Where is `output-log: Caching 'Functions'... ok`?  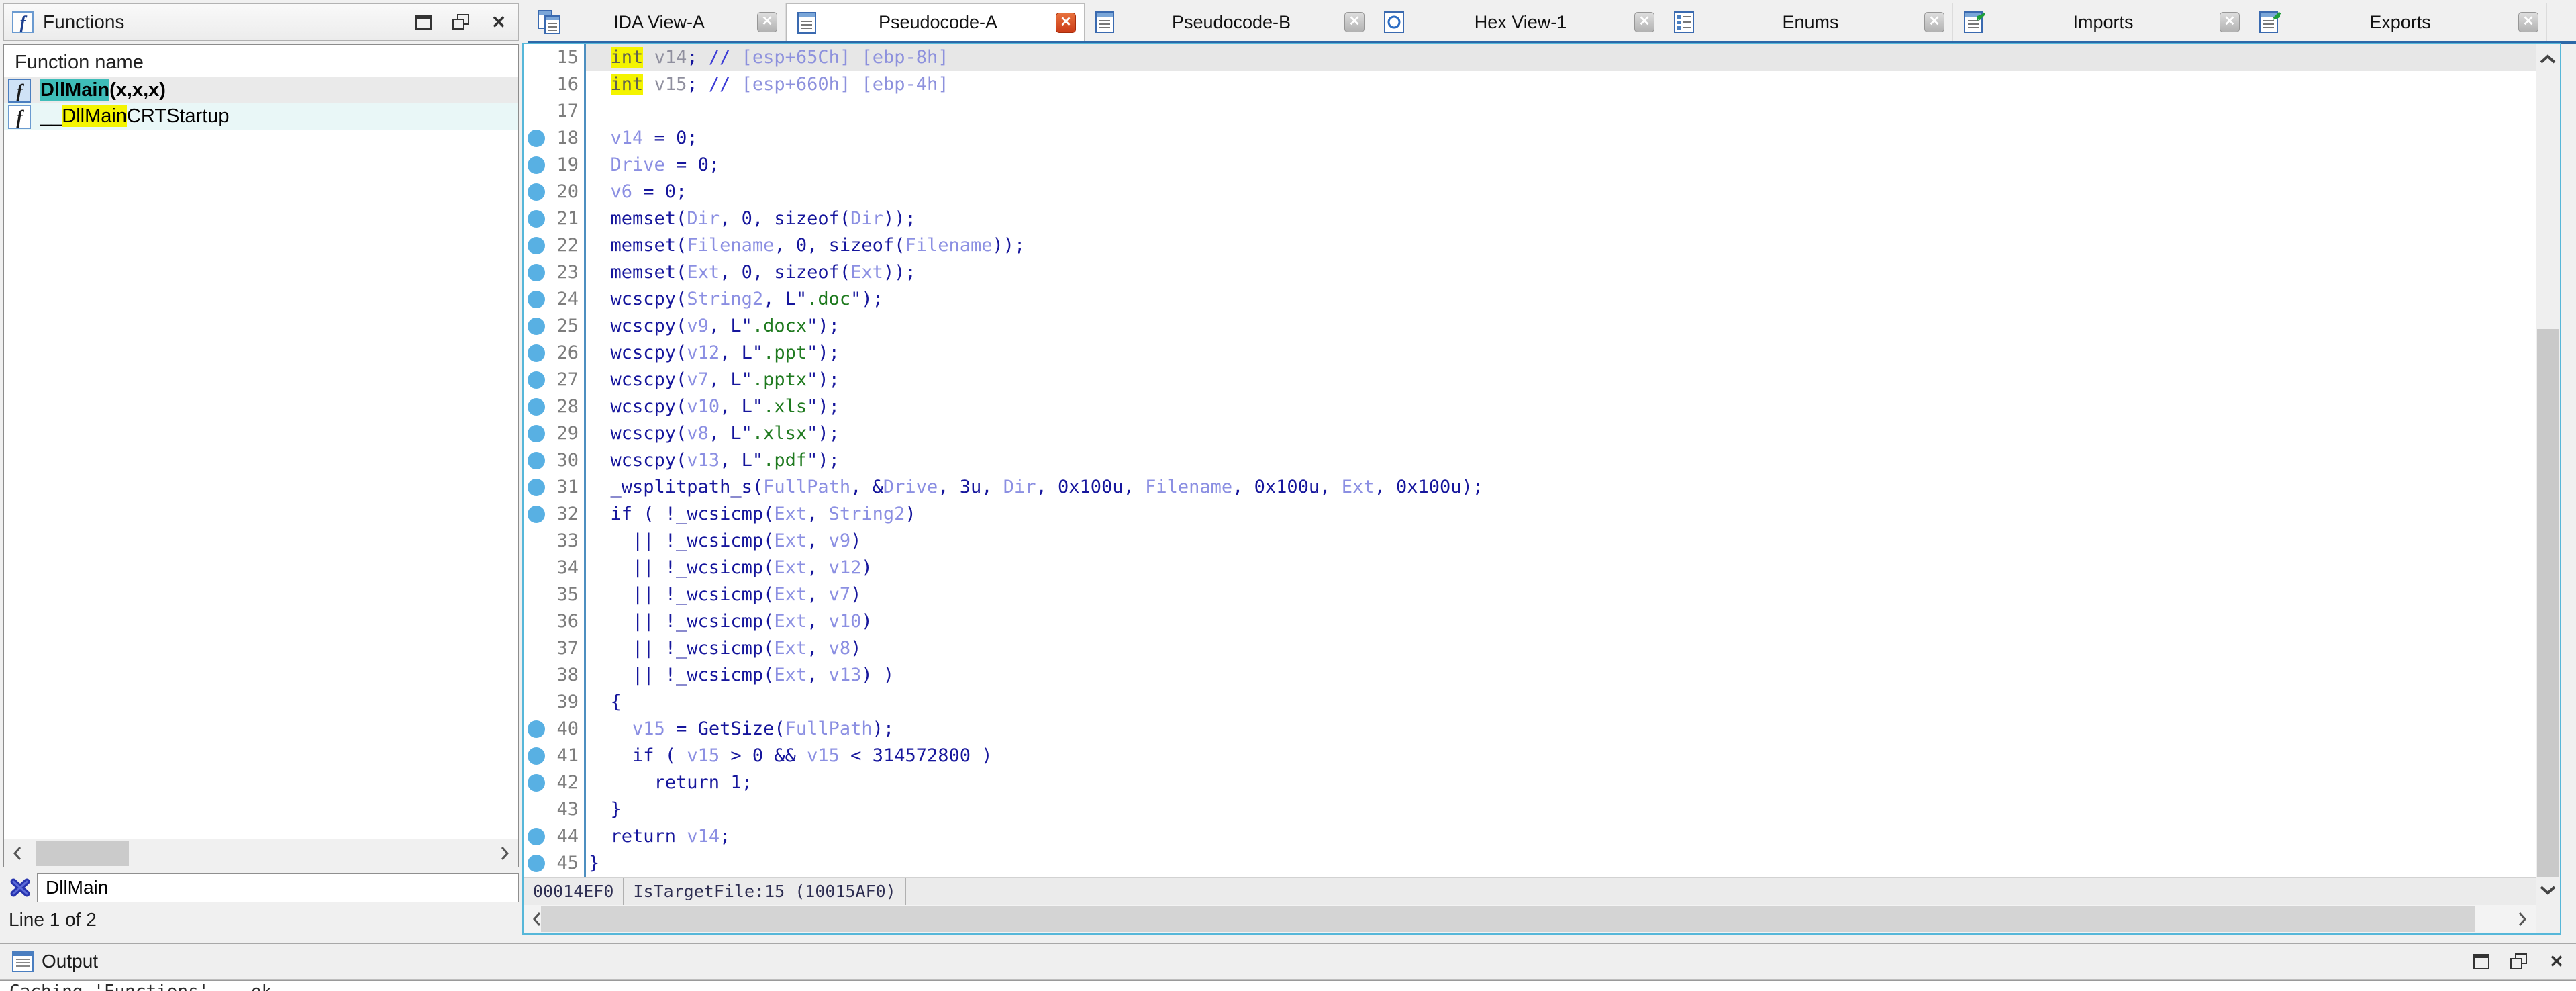 output-log: Caching 'Functions'... ok is located at coordinates (1288, 986).